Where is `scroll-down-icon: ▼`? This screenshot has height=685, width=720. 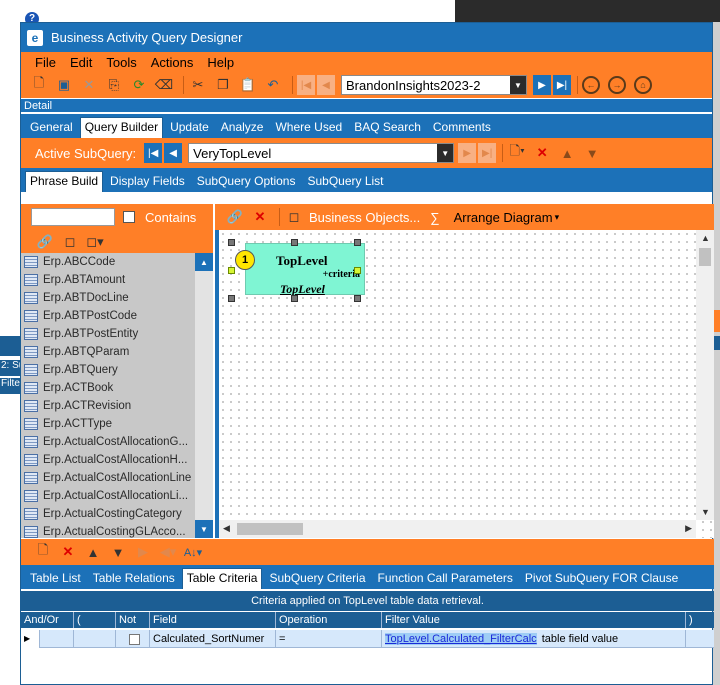 scroll-down-icon: ▼ is located at coordinates (204, 529).